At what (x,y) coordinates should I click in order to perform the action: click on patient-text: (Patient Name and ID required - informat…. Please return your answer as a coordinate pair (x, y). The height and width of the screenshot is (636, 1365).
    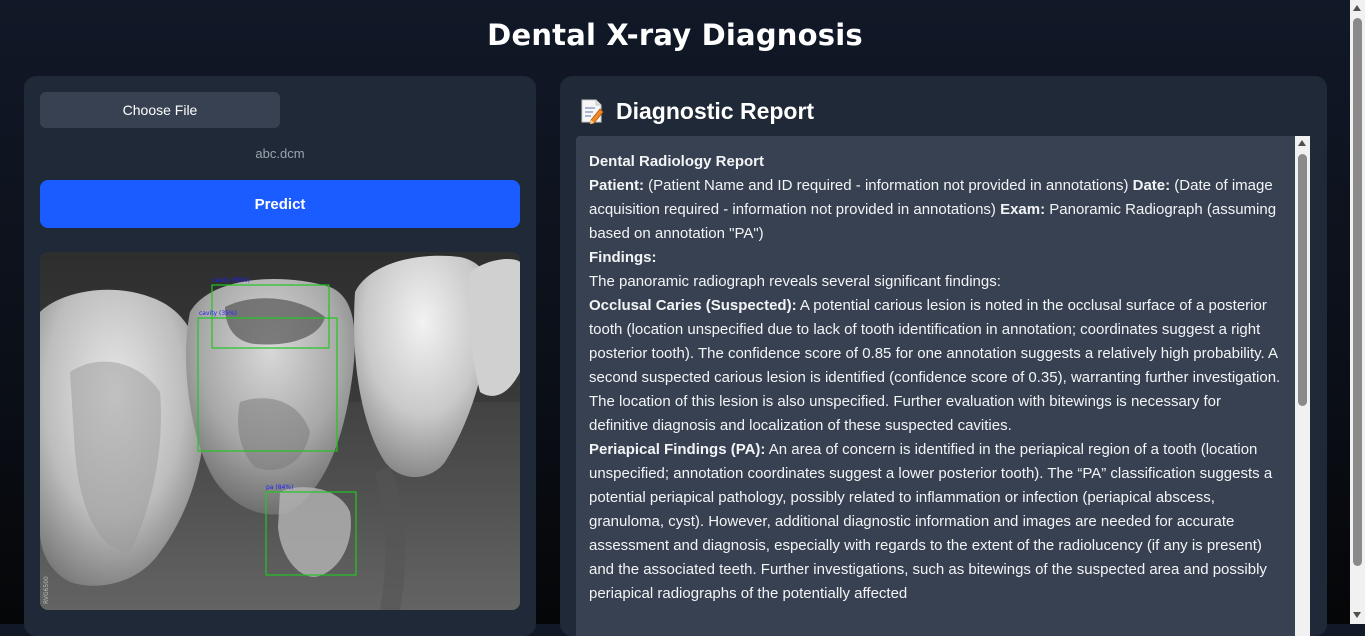
    Looking at the image, I should click on (888, 185).